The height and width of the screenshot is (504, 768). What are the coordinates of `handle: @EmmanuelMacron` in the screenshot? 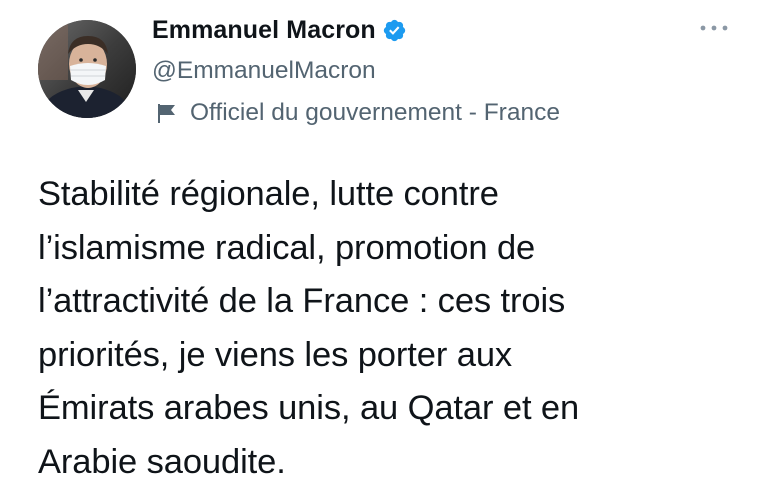 It's located at (412, 71).